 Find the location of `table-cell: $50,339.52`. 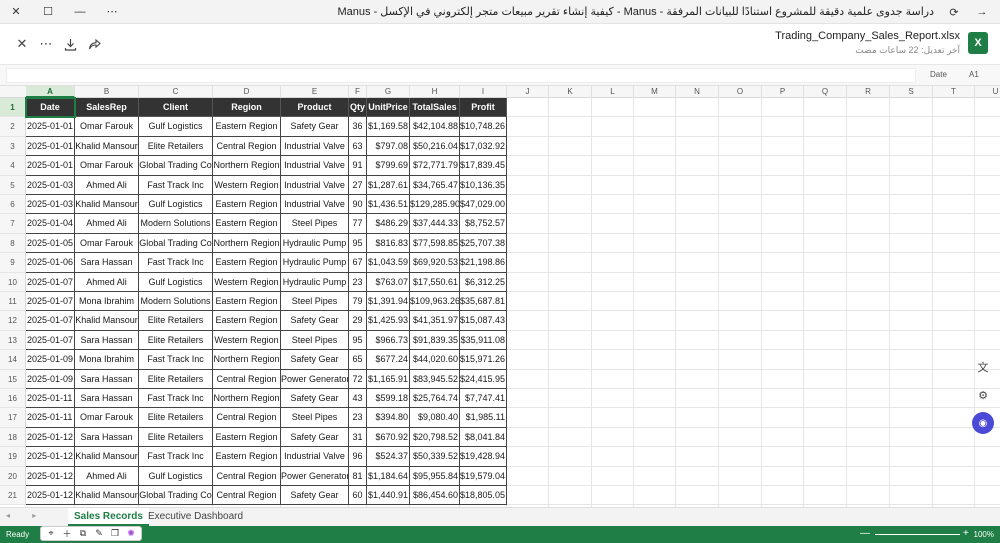

table-cell: $50,339.52 is located at coordinates (435, 457).